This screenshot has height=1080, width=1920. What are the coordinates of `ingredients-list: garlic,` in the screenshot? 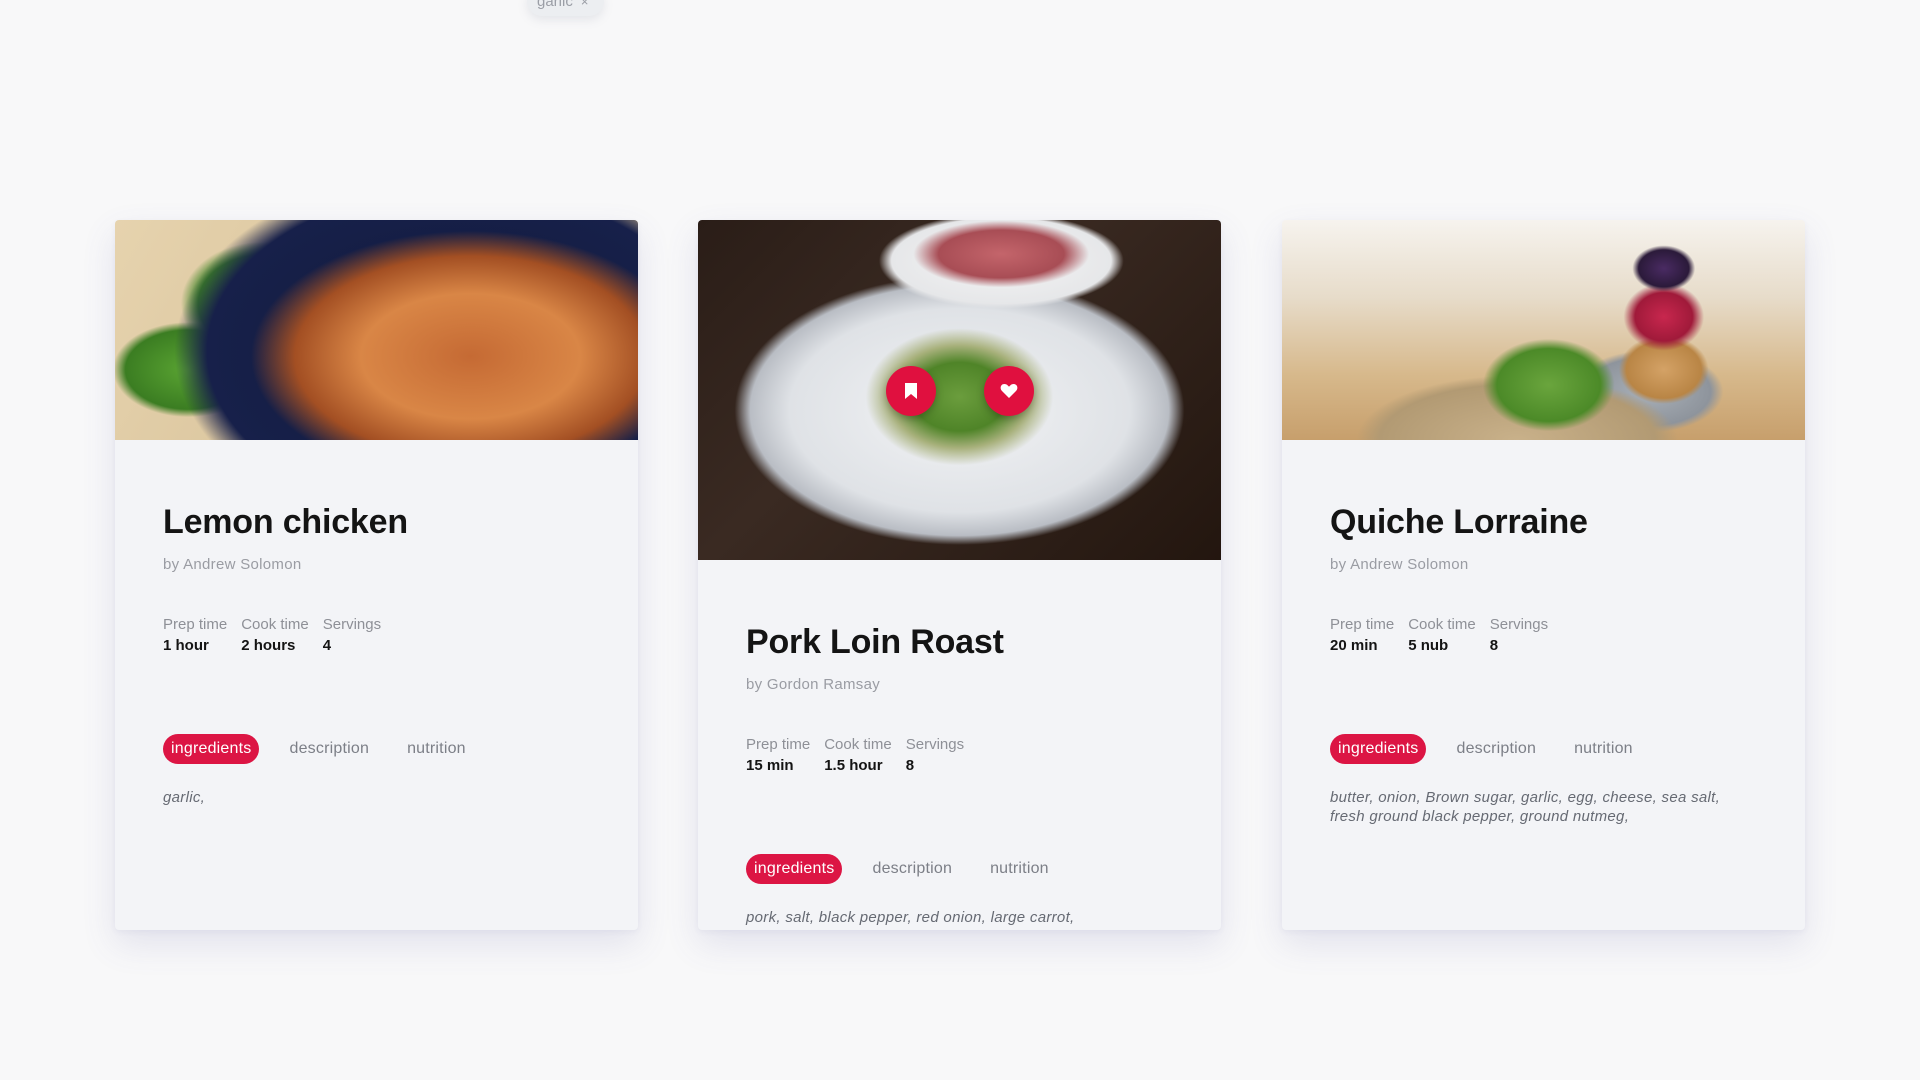 It's located at (184, 798).